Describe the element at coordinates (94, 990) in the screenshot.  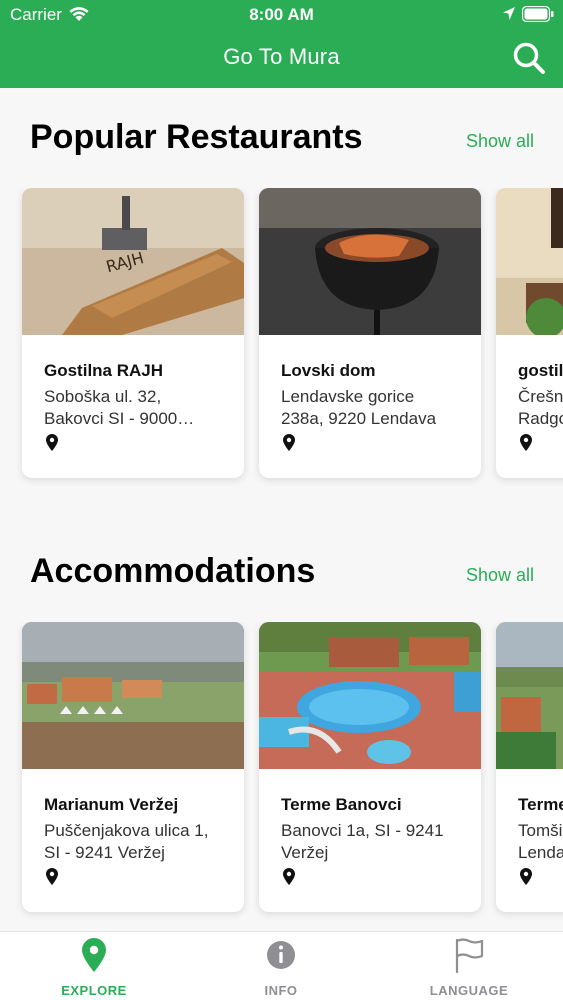
I see `tab-explore-label: EXPLORE` at that location.